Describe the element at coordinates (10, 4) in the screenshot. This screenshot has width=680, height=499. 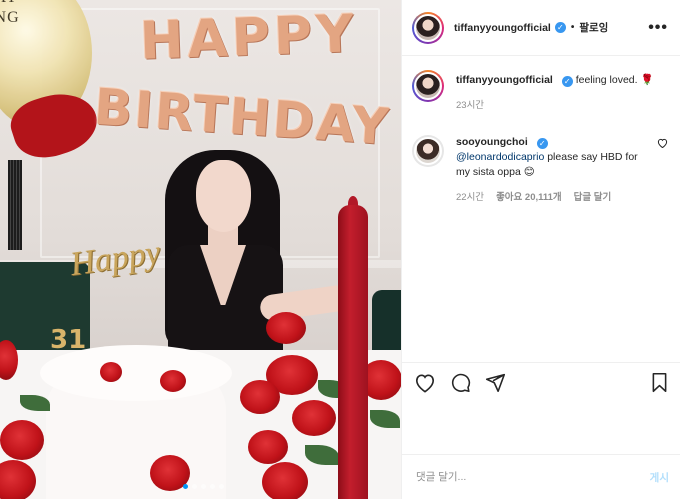
I see `balloon-text-line1: DAY` at that location.